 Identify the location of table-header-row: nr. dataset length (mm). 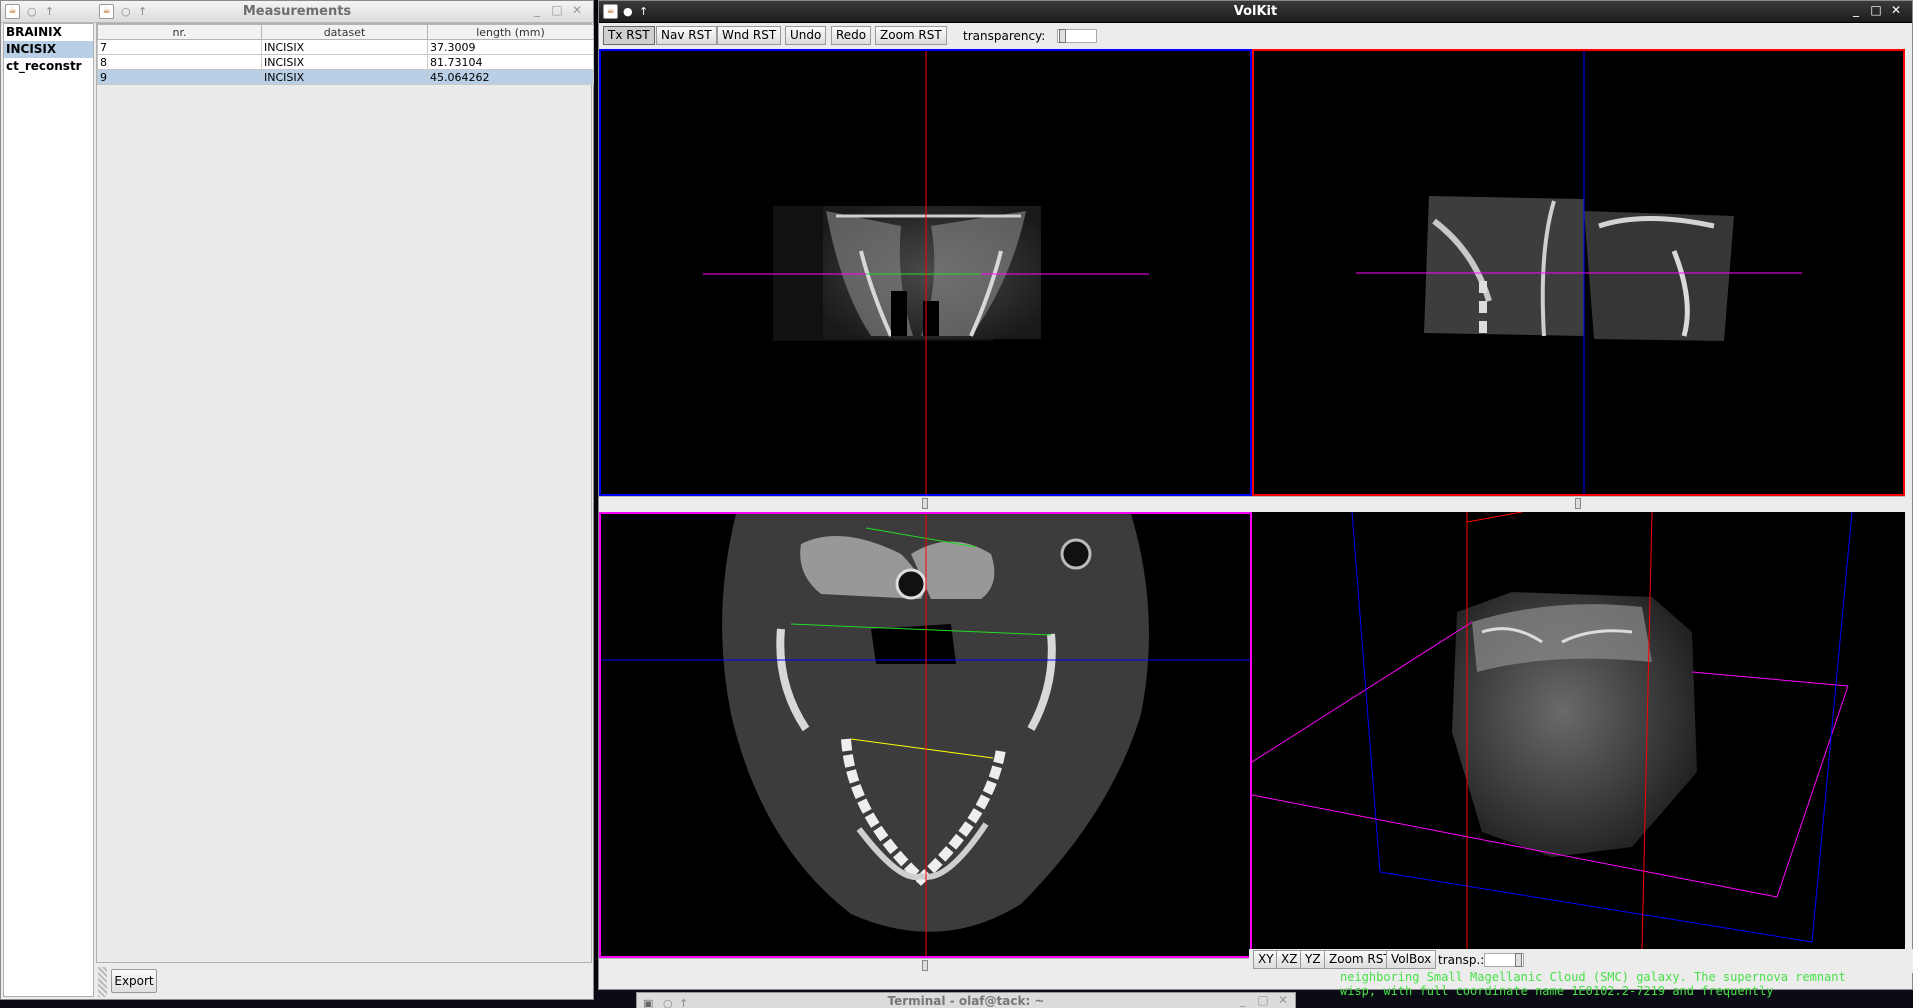
(345, 32).